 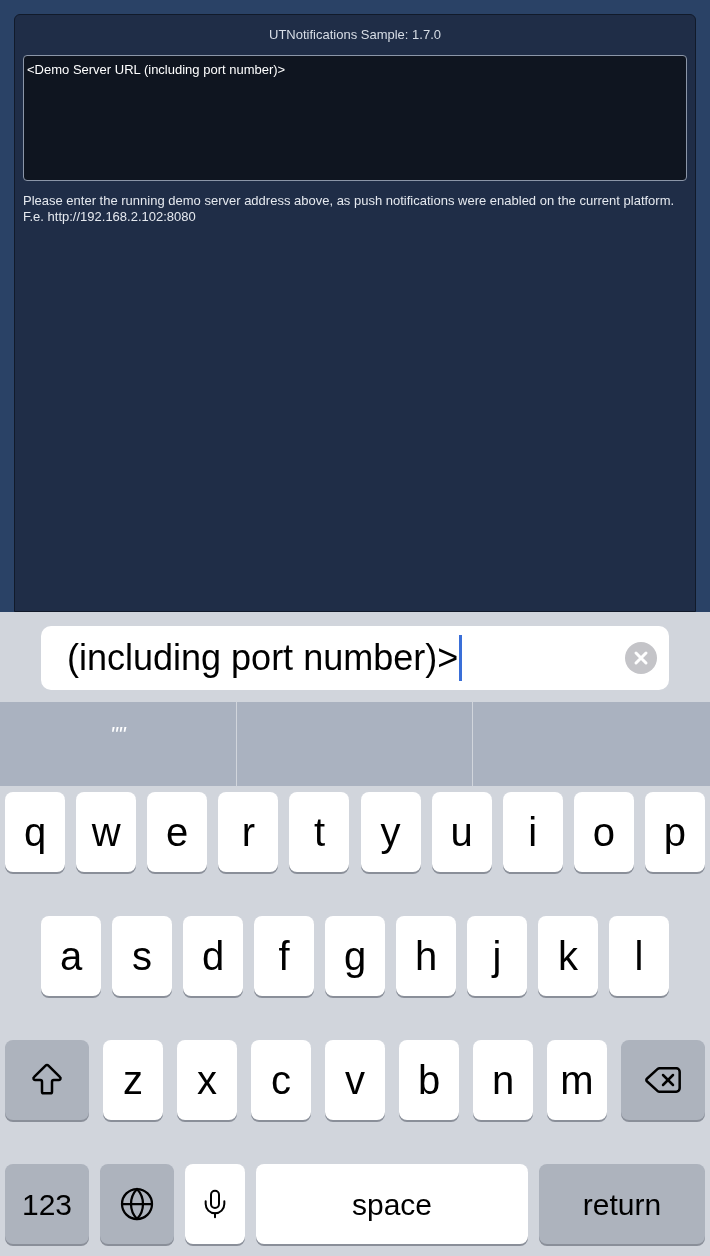 I want to click on letter-key: n, so click(x=503, y=1080).